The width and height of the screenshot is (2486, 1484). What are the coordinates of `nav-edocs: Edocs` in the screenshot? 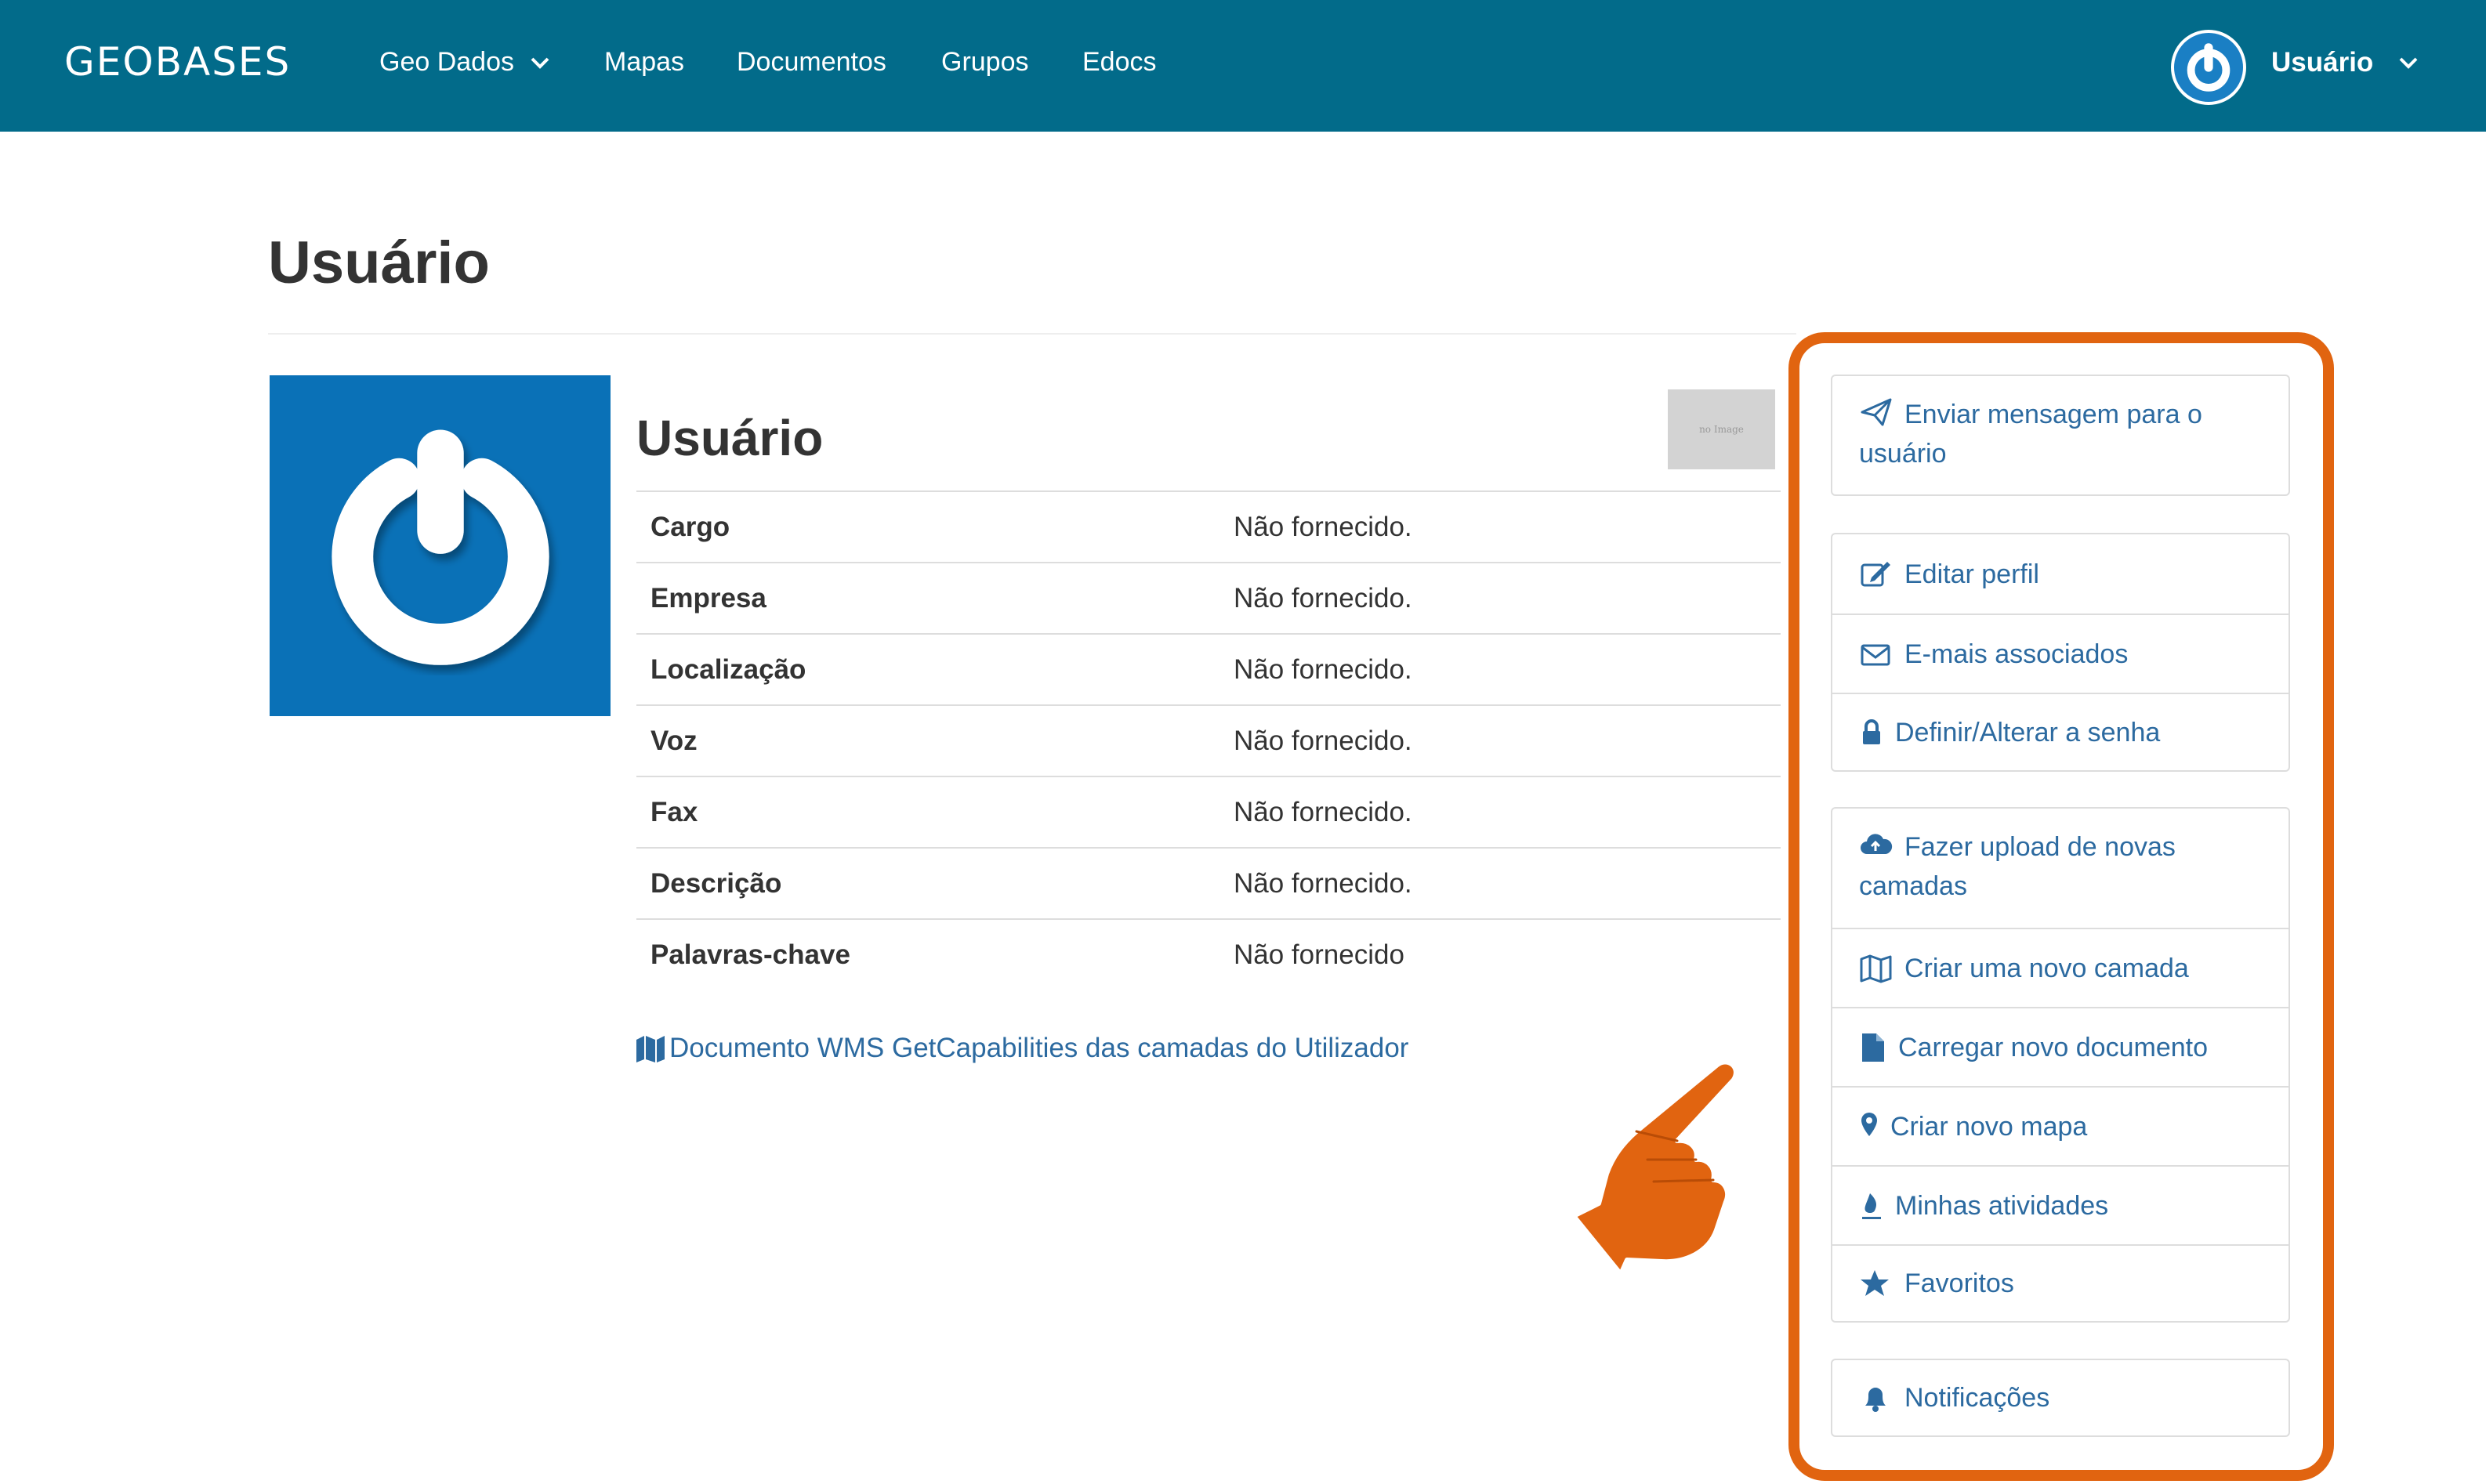 It's located at (1119, 63).